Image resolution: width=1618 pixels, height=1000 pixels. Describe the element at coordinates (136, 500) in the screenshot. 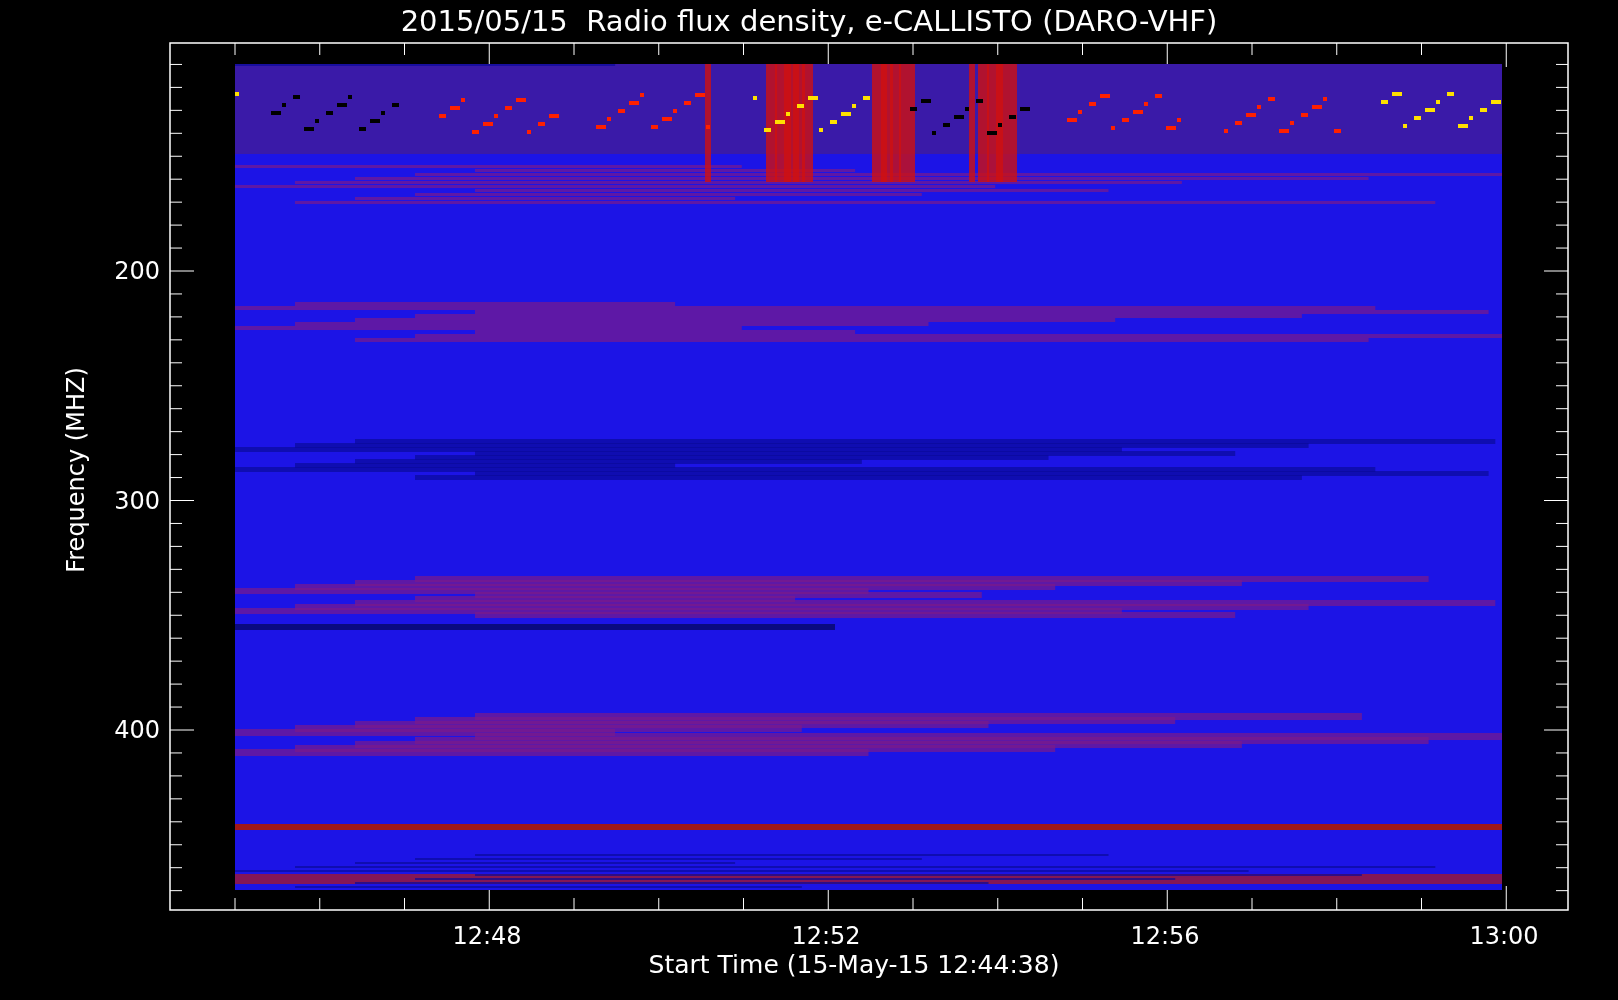

I see `y-tick-label: 300` at that location.